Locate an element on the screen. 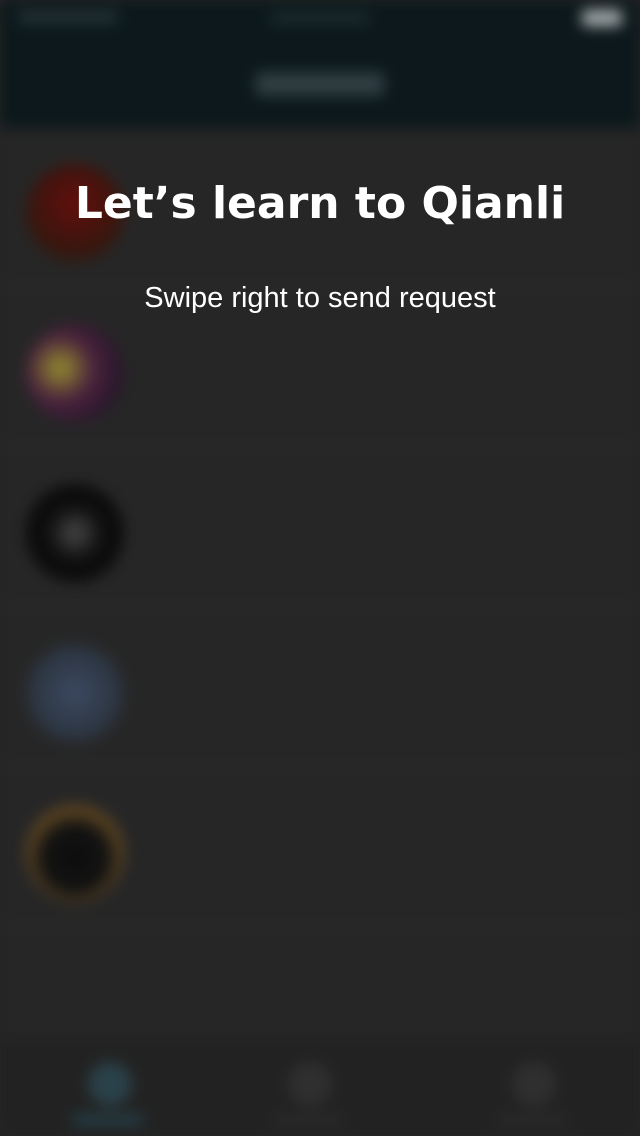  tutorial-title: Let’s learn to Qianli is located at coordinates (320, 203).